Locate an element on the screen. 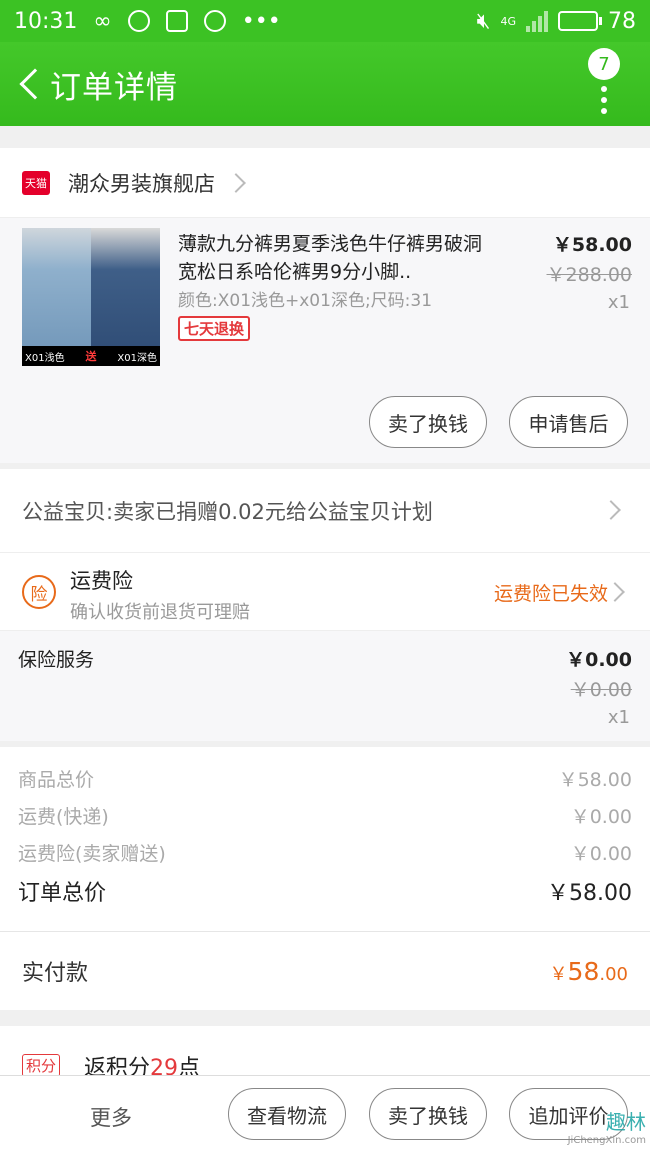 The image size is (650, 1155). seven-day-return-tag: 七天退换 is located at coordinates (214, 328).